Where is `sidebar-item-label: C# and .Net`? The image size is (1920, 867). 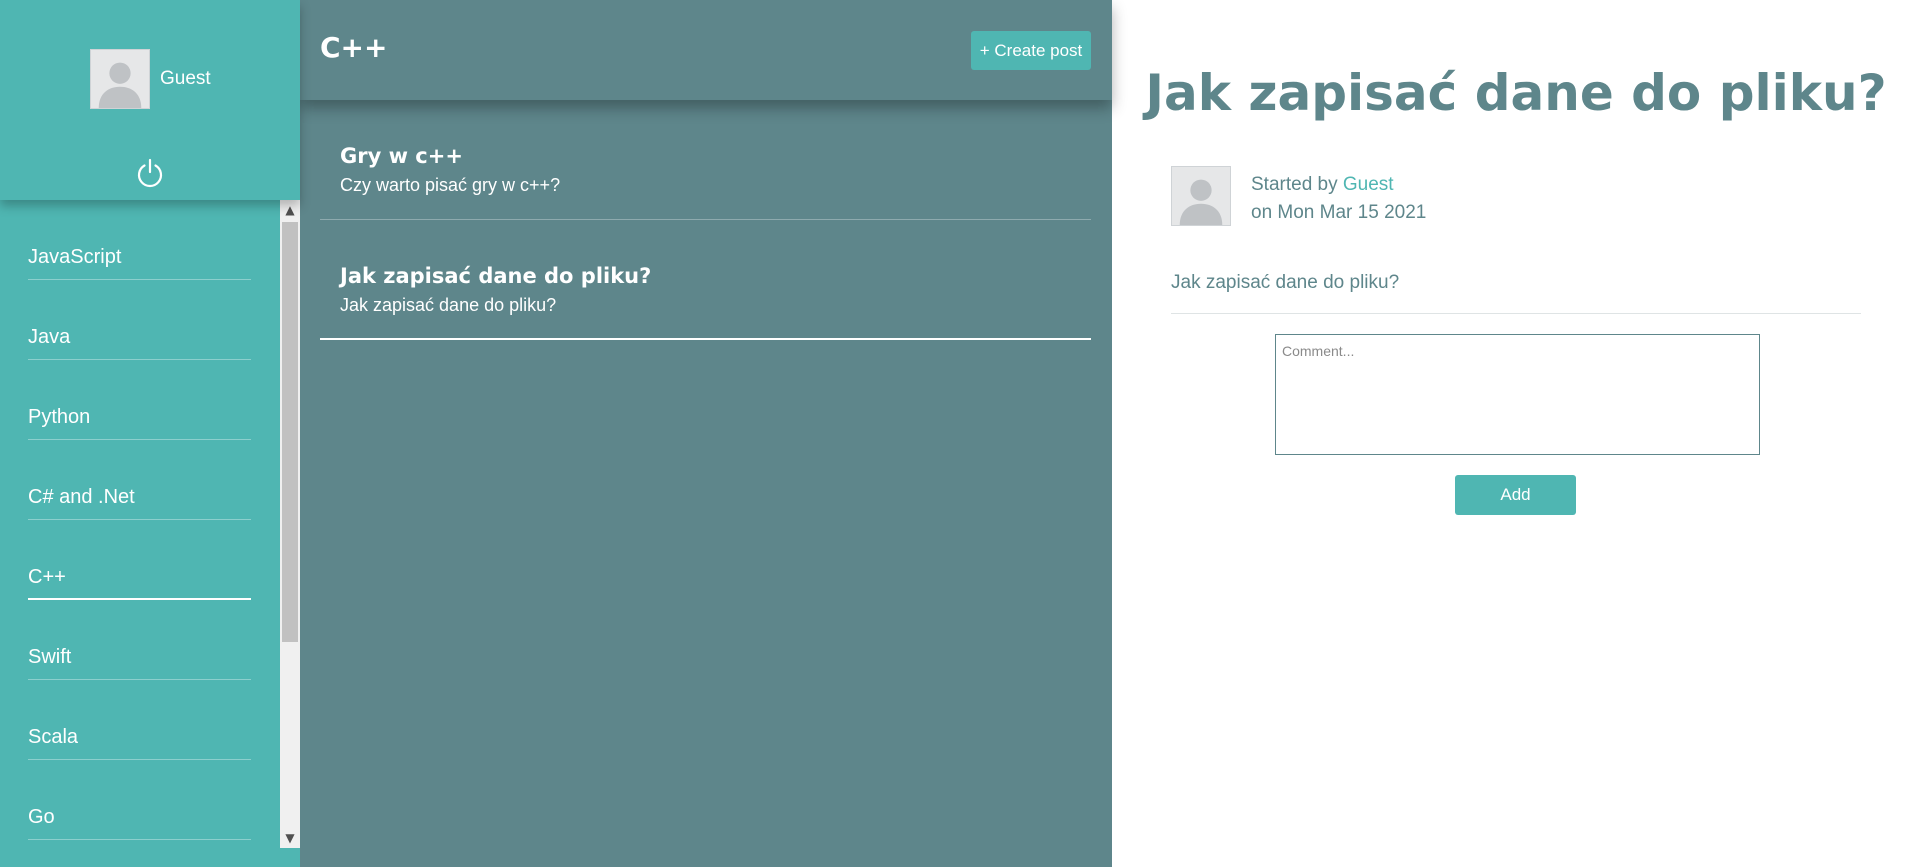 sidebar-item-label: C# and .Net is located at coordinates (81, 497).